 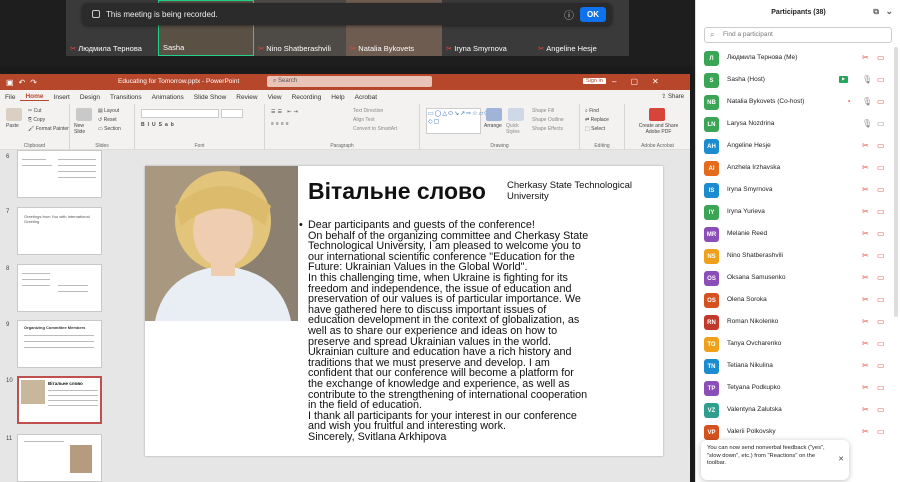 I want to click on copy-button: ⎘ Copy, so click(x=36, y=120).